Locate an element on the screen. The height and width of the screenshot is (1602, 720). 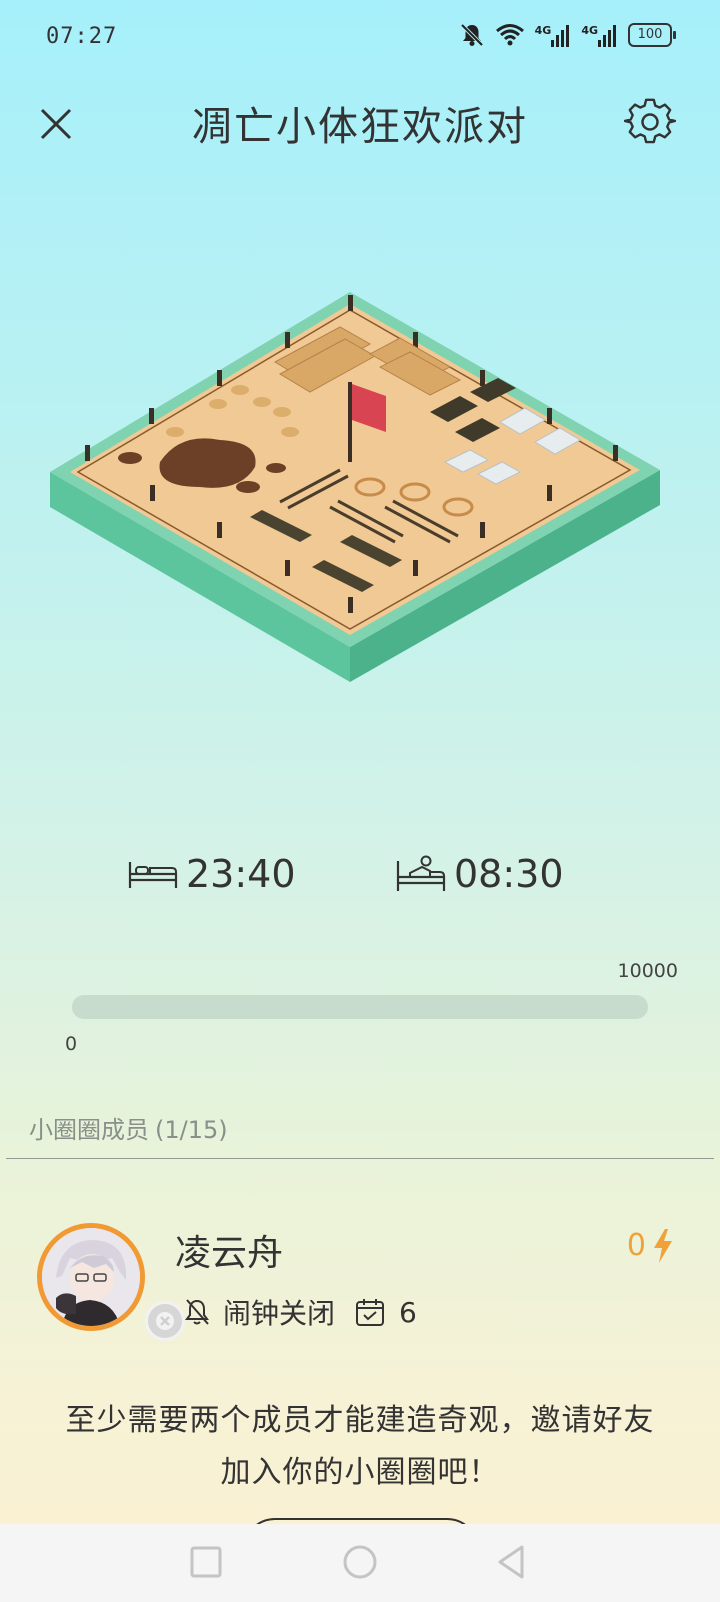
bed-sleep-icon is located at coordinates (153, 875).